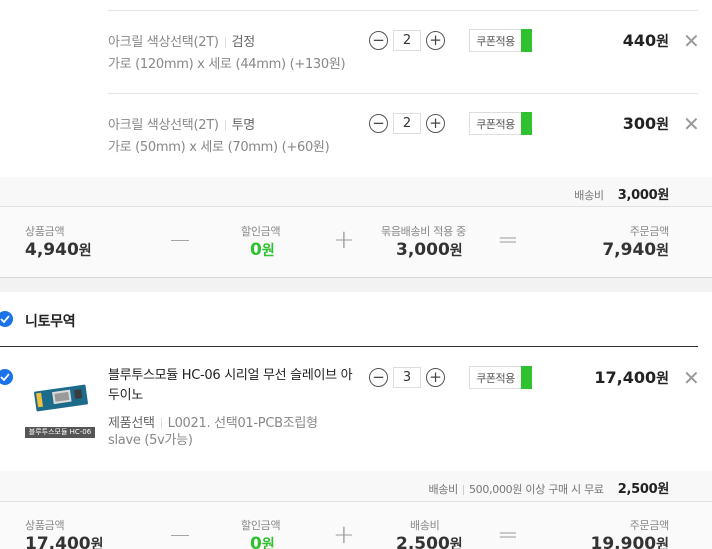  I want to click on shipping-amount: 3,000원, so click(643, 195).